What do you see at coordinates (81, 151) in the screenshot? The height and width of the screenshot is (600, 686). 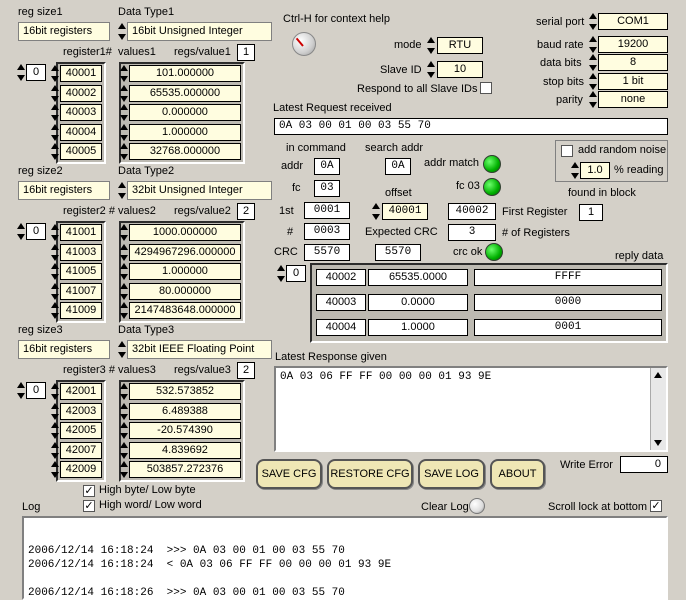 I see `register-cell: 40005` at bounding box center [81, 151].